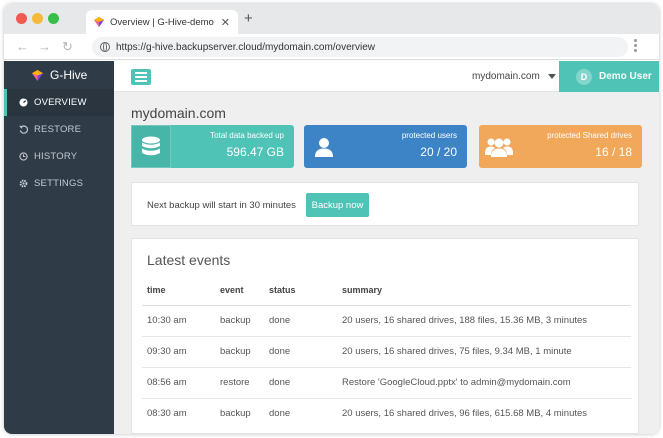 The width and height of the screenshot is (663, 438). I want to click on browser-tab: Overview | G-Hive-demo ✕, so click(162, 22).